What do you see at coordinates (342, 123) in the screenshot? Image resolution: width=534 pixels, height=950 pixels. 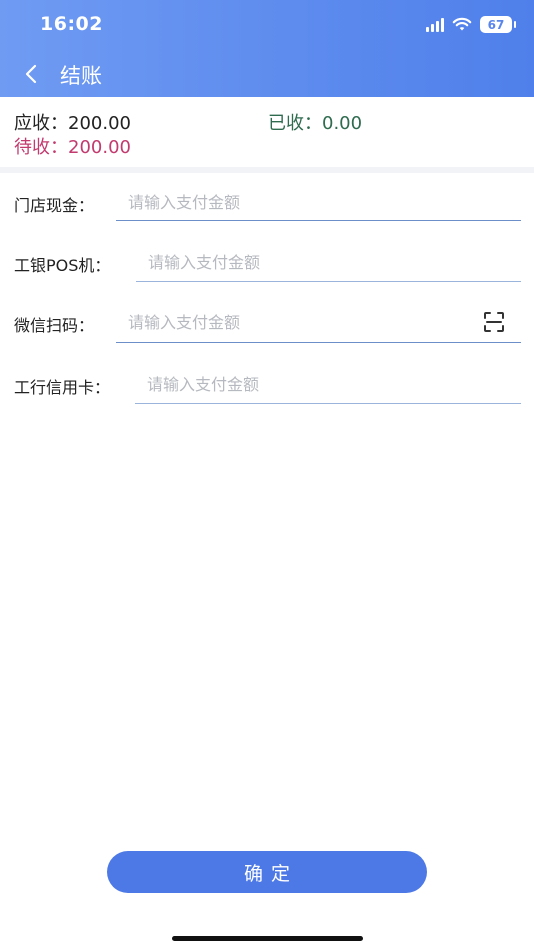 I see `received-value: 0.00` at bounding box center [342, 123].